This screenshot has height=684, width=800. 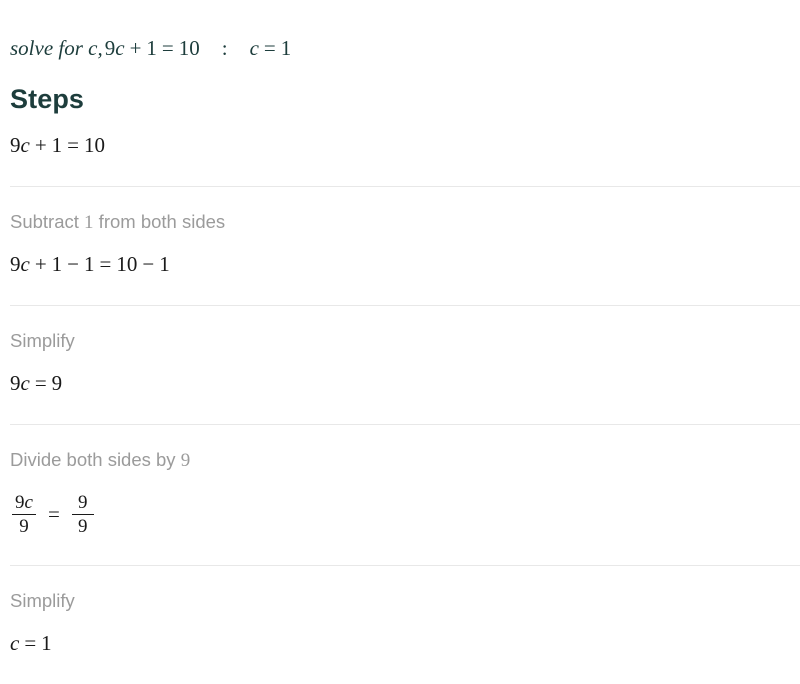 What do you see at coordinates (24, 515) in the screenshot?
I see `fraction-left: 9c 9` at bounding box center [24, 515].